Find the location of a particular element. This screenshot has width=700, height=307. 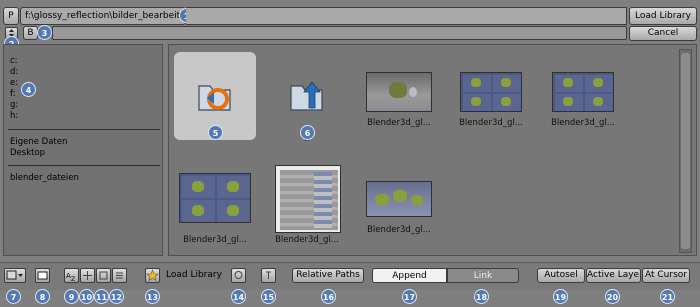

drive-g: g: is located at coordinates (14, 105).